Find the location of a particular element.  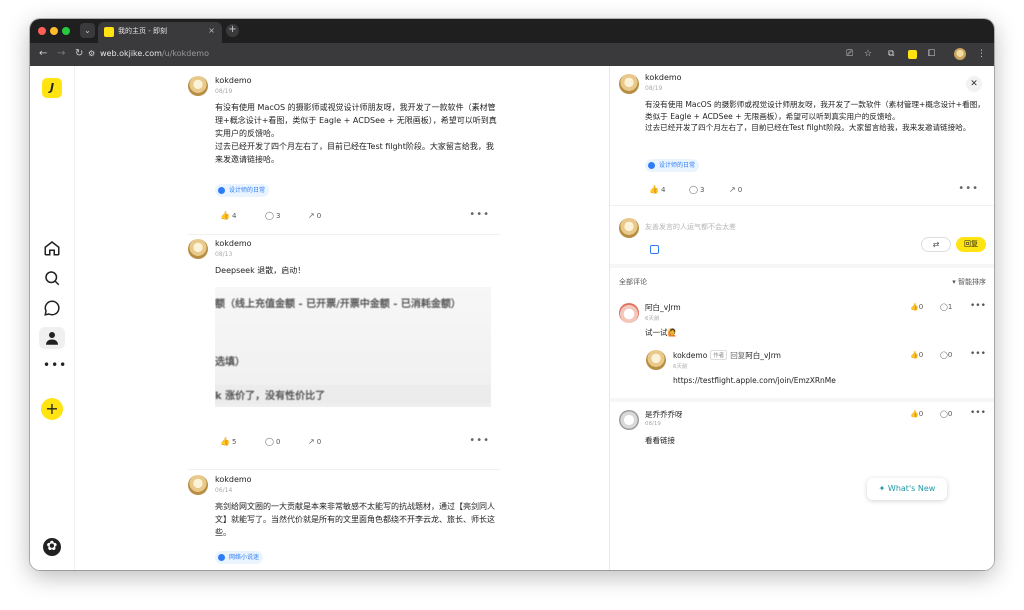

reload-icon: ↻ is located at coordinates (79, 53).